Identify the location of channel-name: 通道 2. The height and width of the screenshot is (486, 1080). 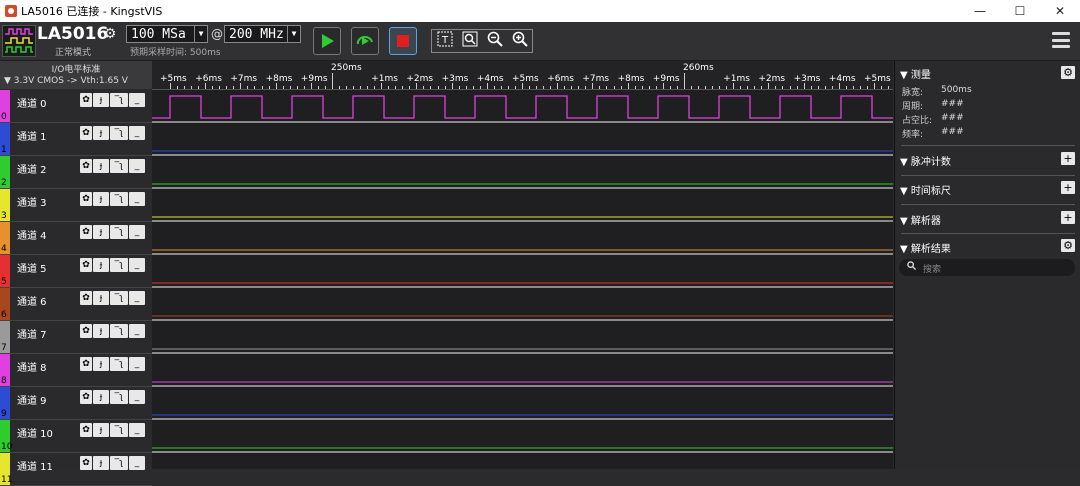
(32, 168).